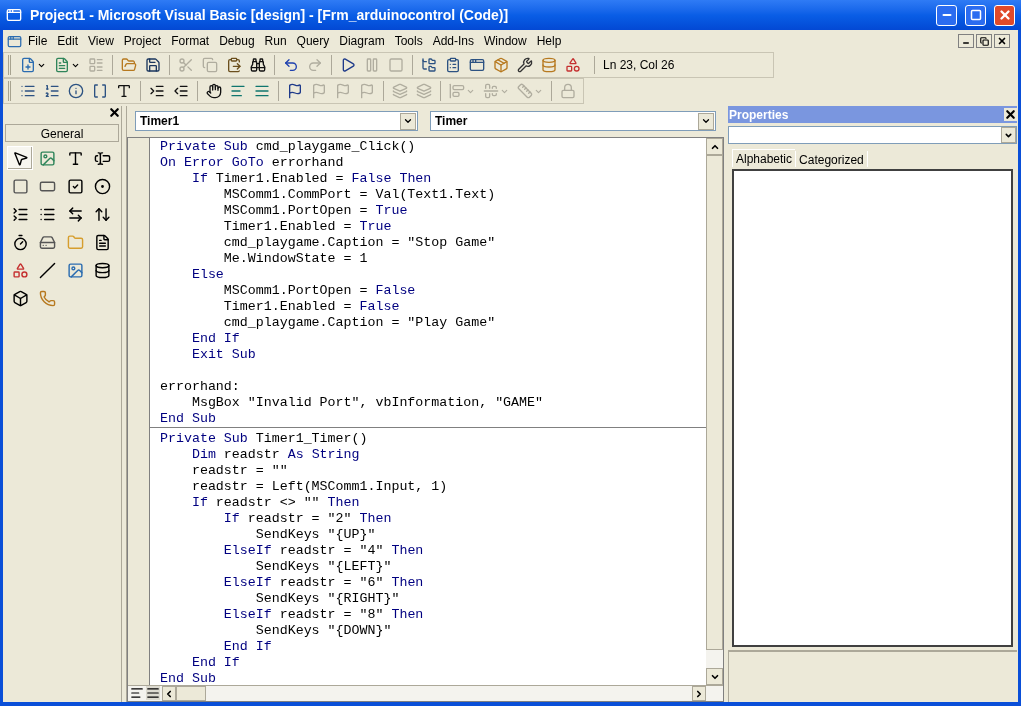  What do you see at coordinates (453, 41) in the screenshot?
I see `menu-item: Add-Ins` at bounding box center [453, 41].